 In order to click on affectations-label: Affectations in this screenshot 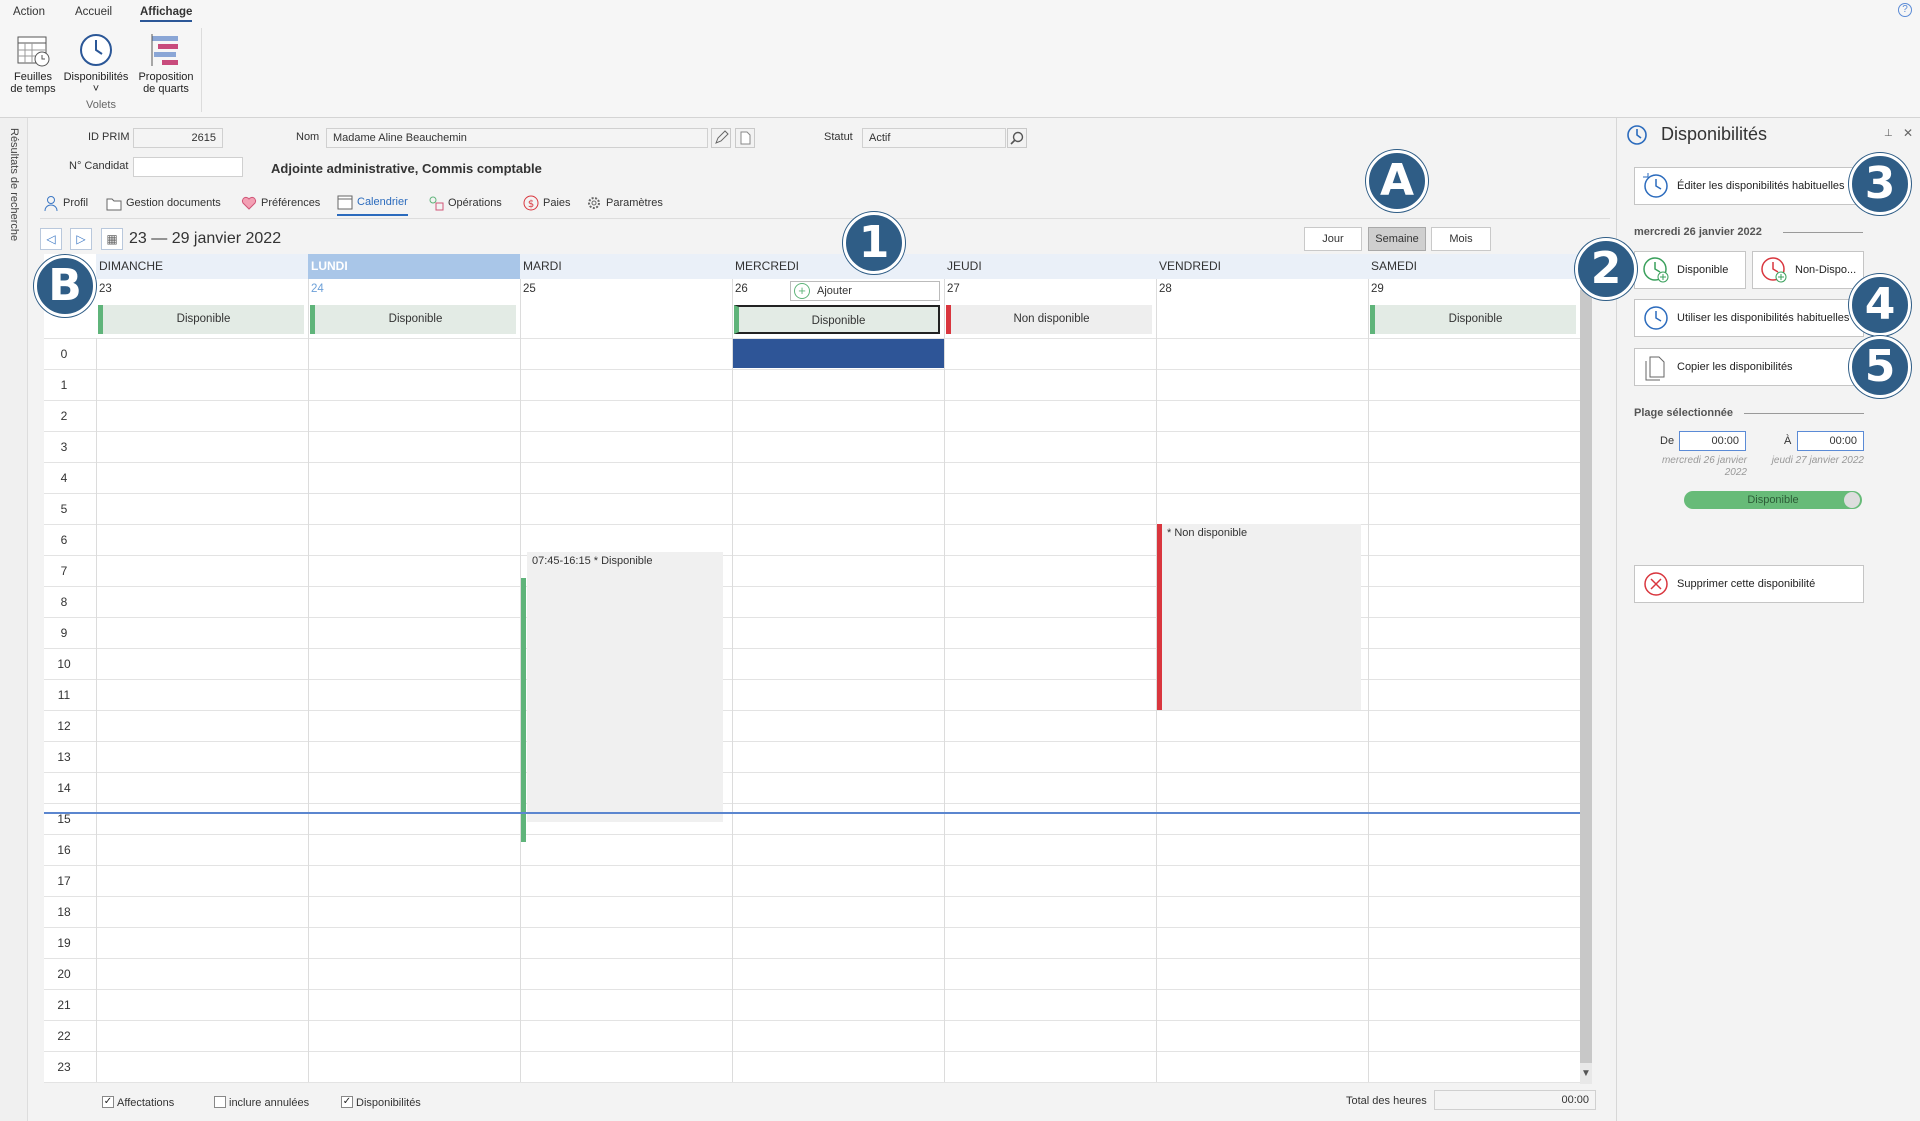, I will do `click(146, 1103)`.